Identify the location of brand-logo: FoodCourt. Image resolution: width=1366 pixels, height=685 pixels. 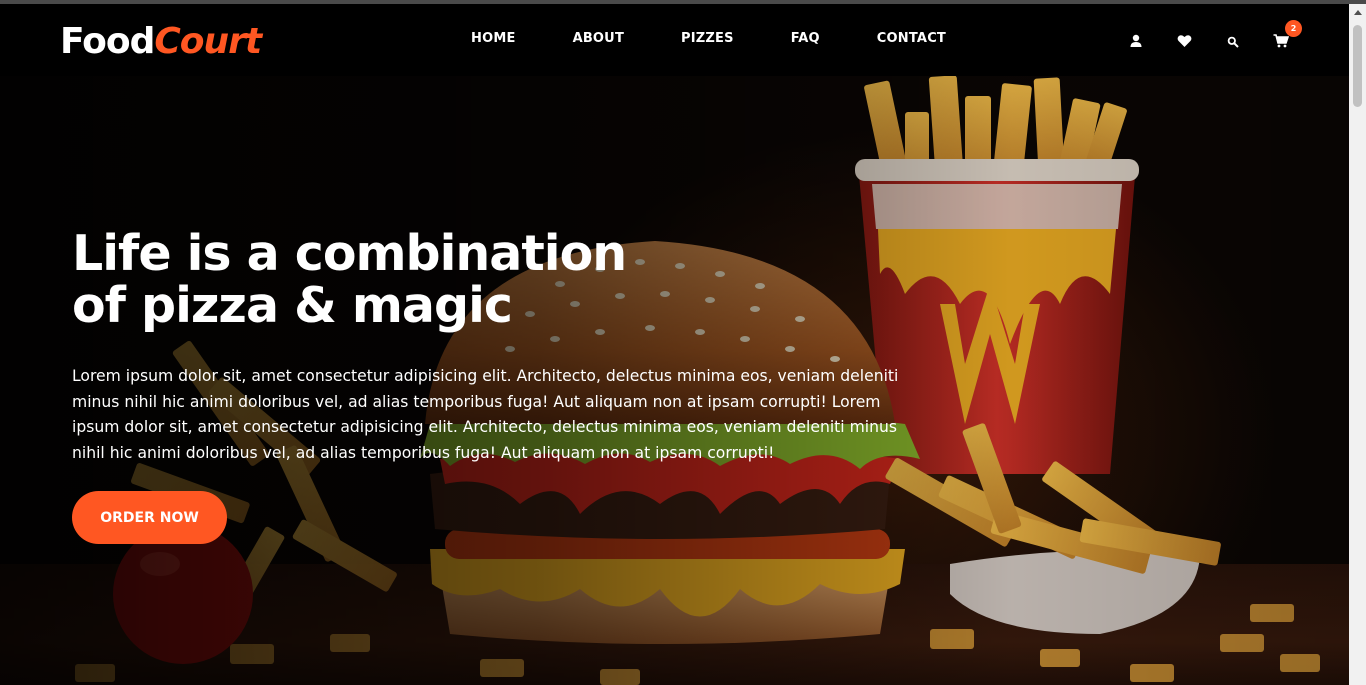
(161, 42).